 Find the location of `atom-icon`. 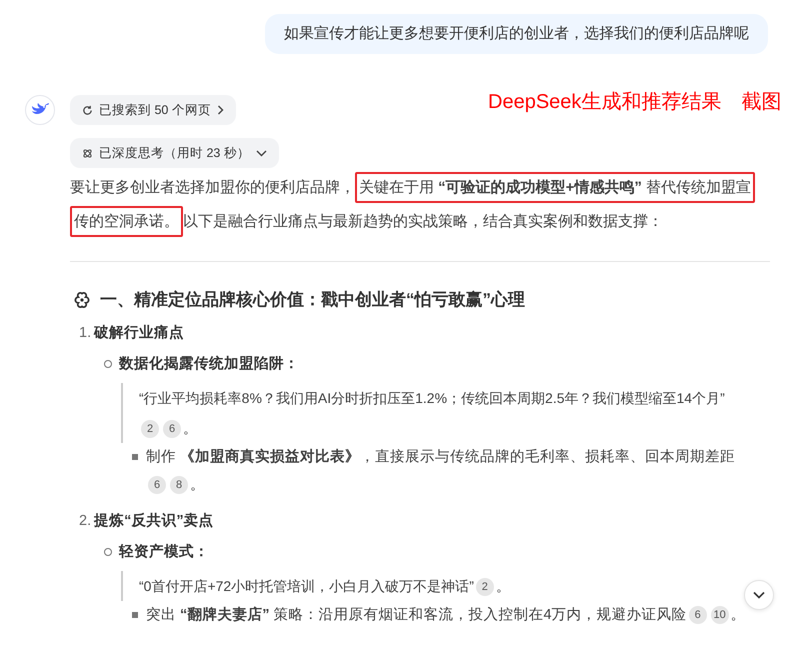

atom-icon is located at coordinates (87, 153).